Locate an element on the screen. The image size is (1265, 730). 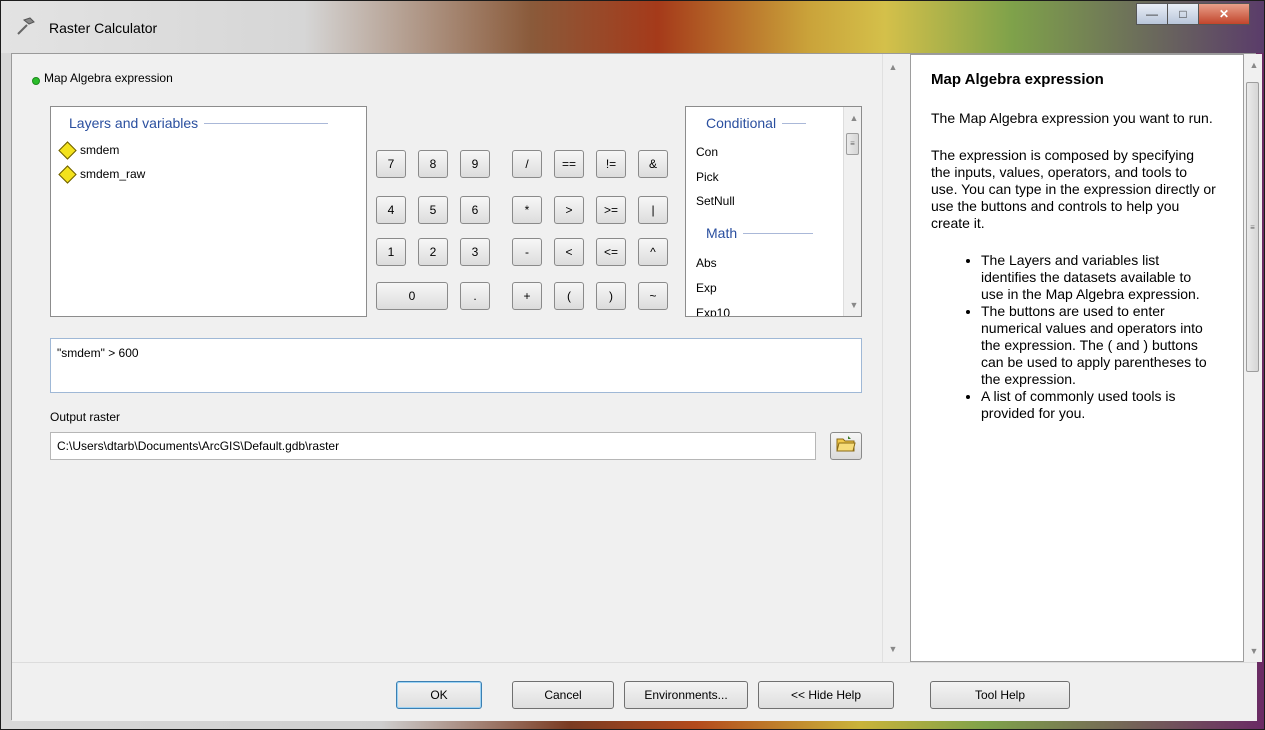
calc-button-6: 6 is located at coordinates (475, 210).